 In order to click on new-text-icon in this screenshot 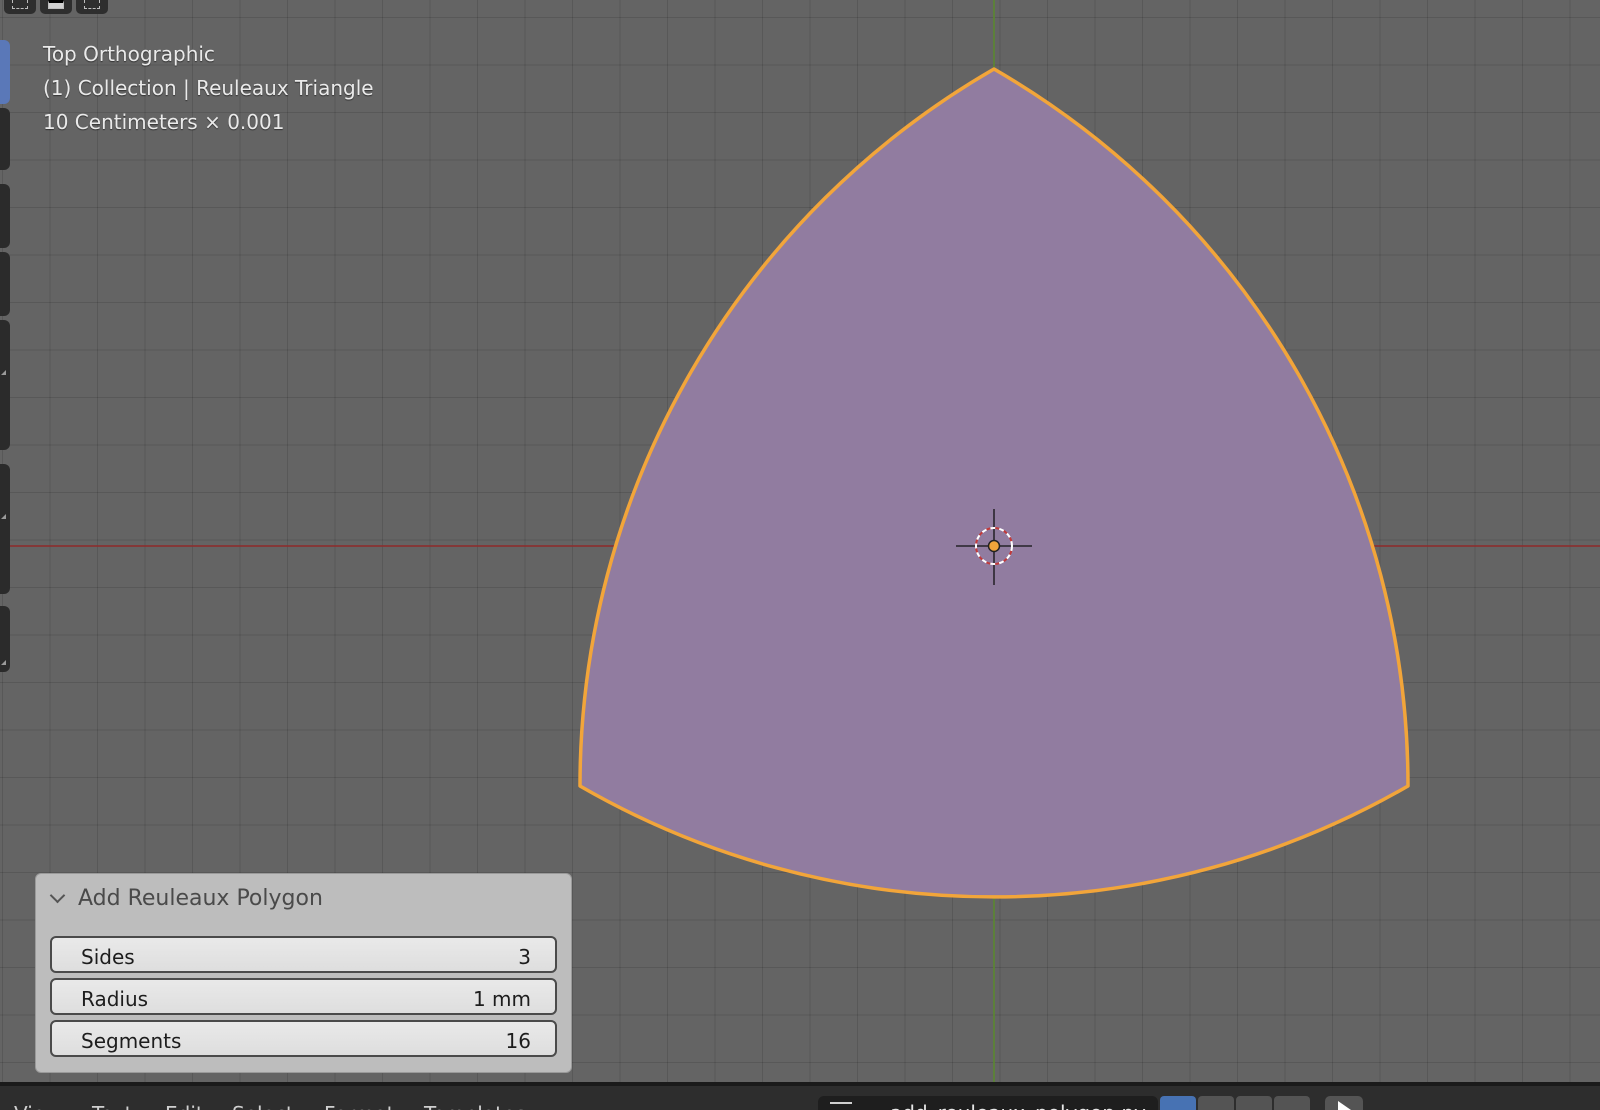, I will do `click(1216, 1103)`.